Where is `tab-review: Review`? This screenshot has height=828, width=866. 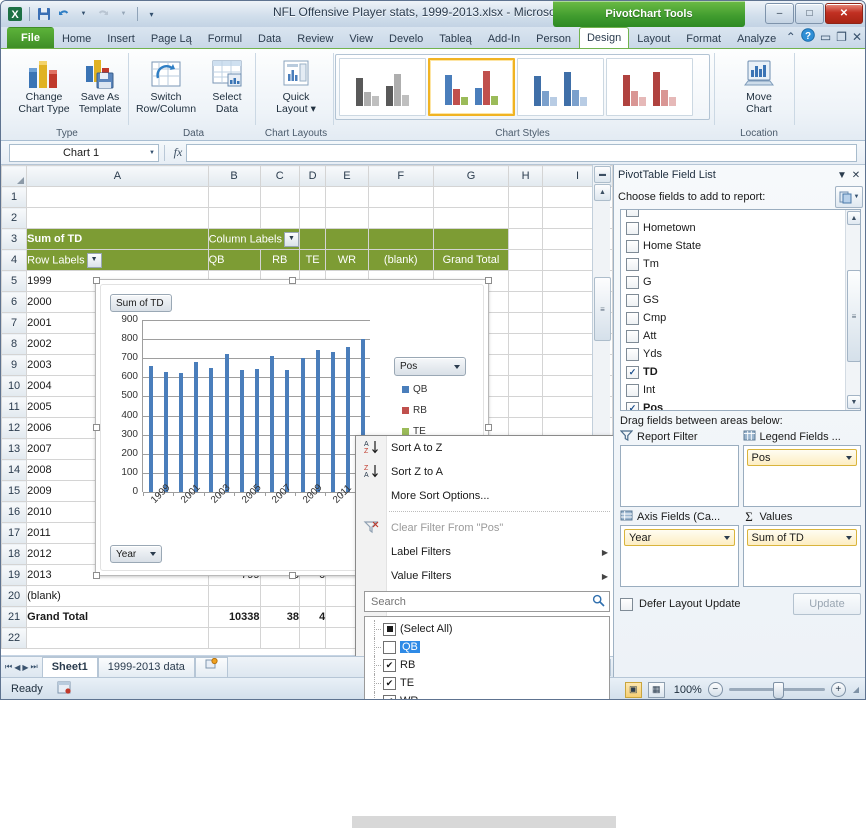
tab-review: Review is located at coordinates (315, 38).